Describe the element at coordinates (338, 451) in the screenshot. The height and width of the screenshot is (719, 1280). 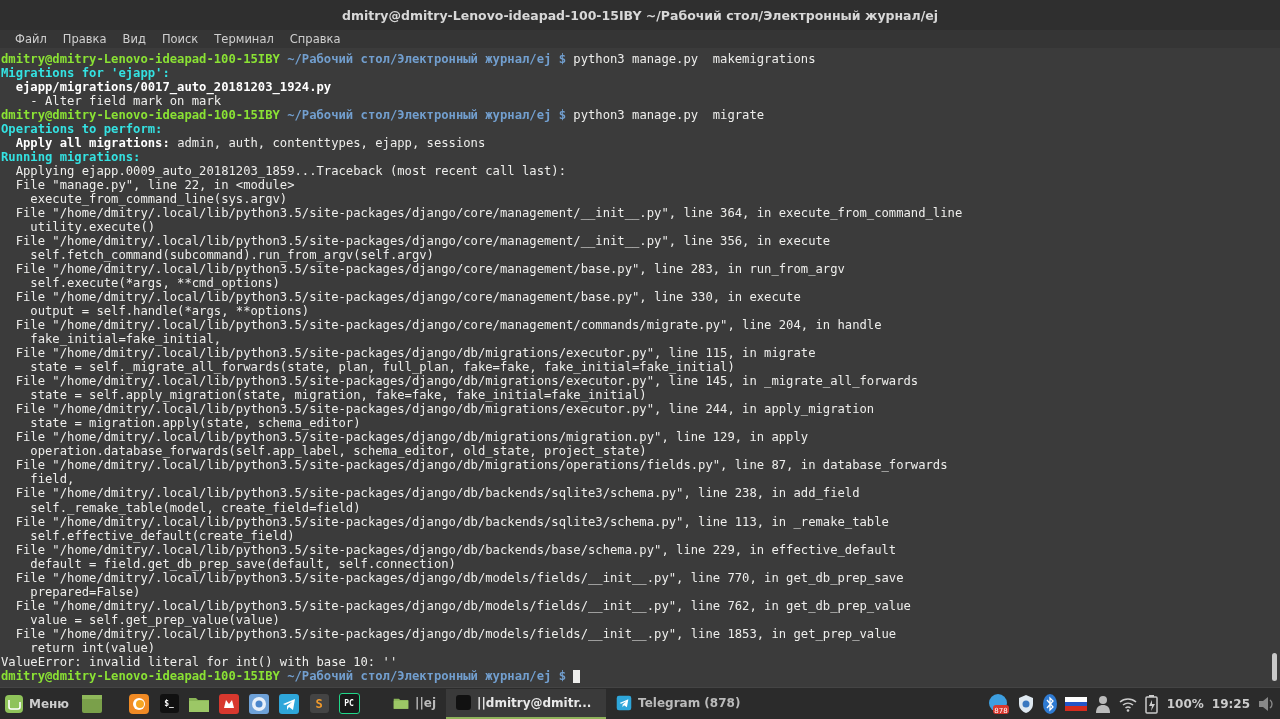
I see `output-line: operation.database_forwards(self.app_label, schema_editor, old_state, project_state)` at that location.